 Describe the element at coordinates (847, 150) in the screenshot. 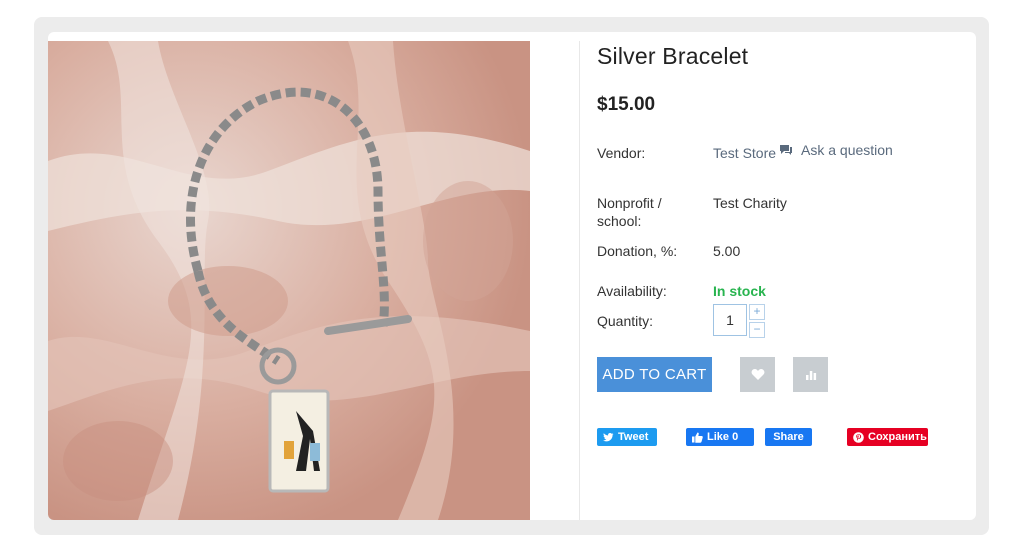

I see `ask-question-label: Ask a question` at that location.